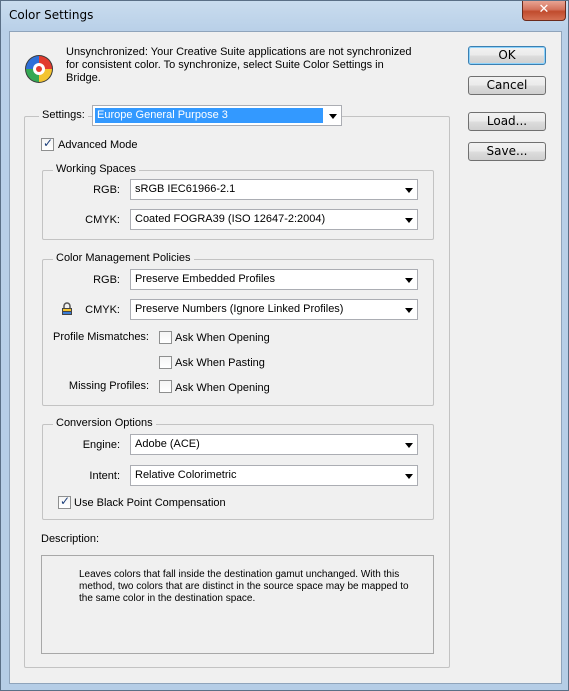 The height and width of the screenshot is (691, 569). Describe the element at coordinates (123, 258) in the screenshot. I see `policies-title: Color Management Policies` at that location.